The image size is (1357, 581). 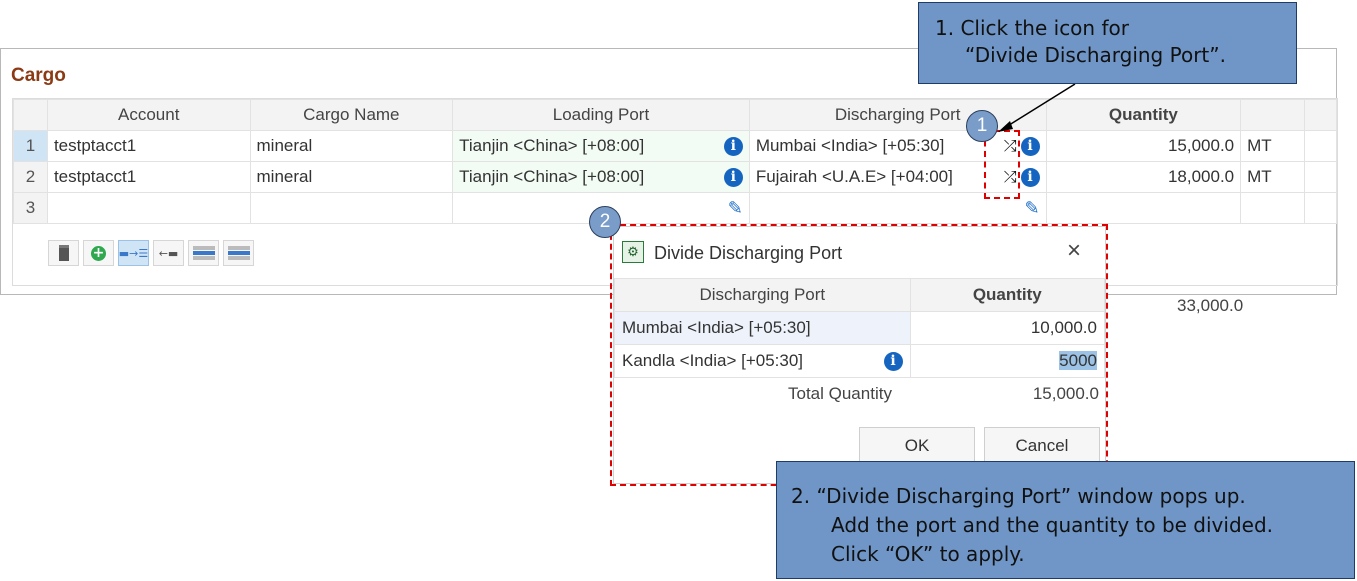 I want to click on quantity-cell, so click(x=1143, y=208).